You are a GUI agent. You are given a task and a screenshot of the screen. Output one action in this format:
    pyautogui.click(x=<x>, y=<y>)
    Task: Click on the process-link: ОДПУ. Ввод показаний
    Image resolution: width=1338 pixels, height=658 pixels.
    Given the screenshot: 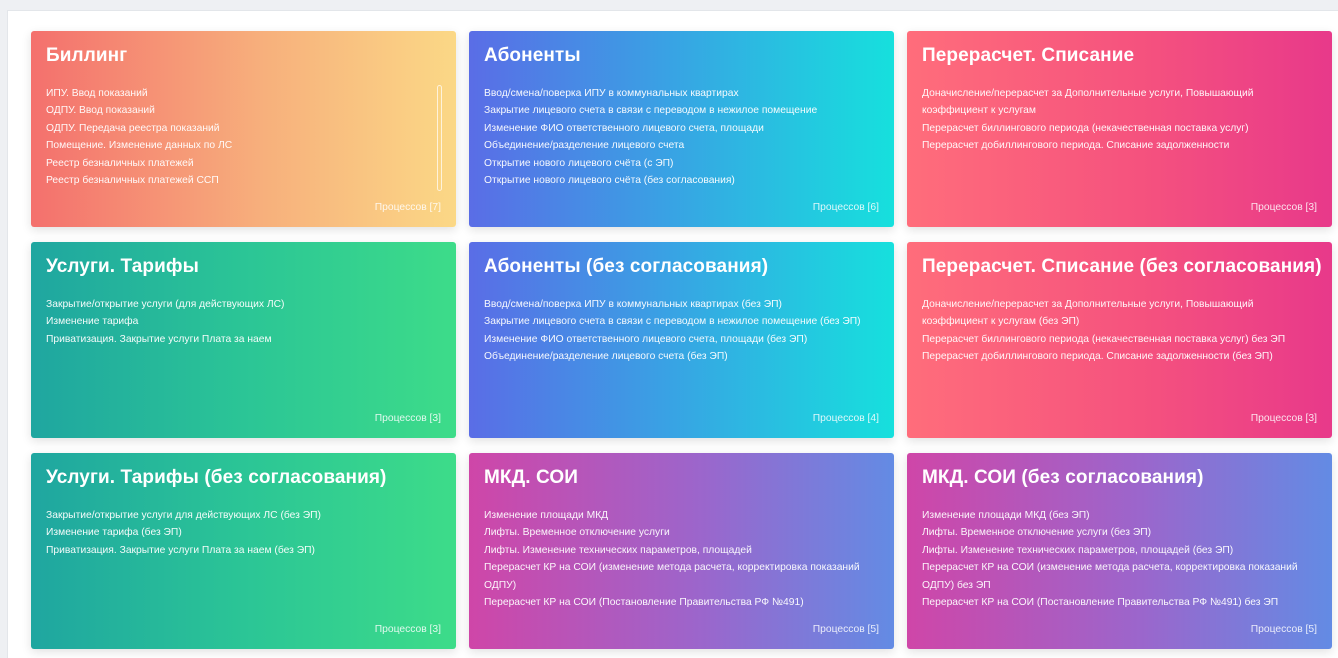 What is the action you would take?
    pyautogui.click(x=244, y=110)
    